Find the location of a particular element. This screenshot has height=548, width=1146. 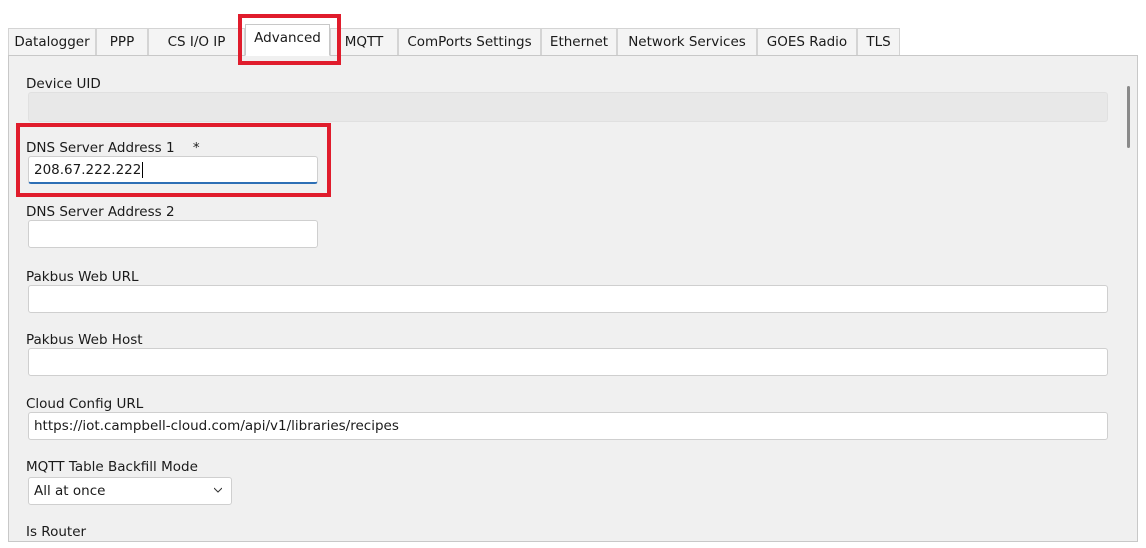

mqtt-backfill-label: MQTT Table Backfill Mode is located at coordinates (112, 467).